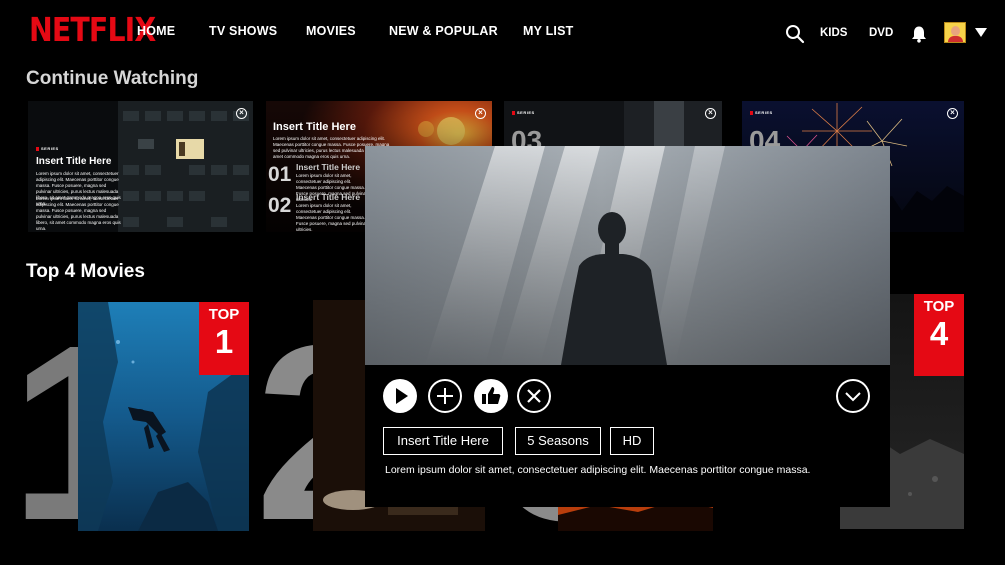 The width and height of the screenshot is (1005, 565). I want to click on profile-avatar, so click(955, 32).